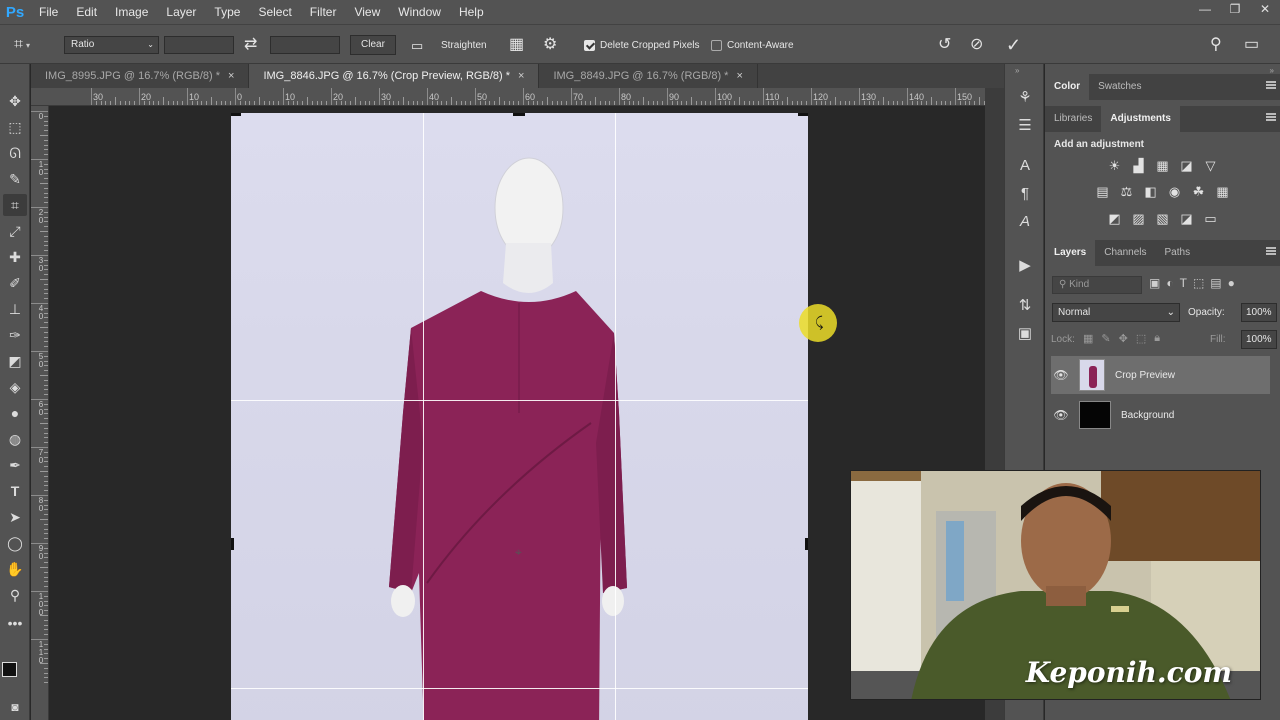  What do you see at coordinates (274, 12) in the screenshot?
I see `menu-select: Select` at bounding box center [274, 12].